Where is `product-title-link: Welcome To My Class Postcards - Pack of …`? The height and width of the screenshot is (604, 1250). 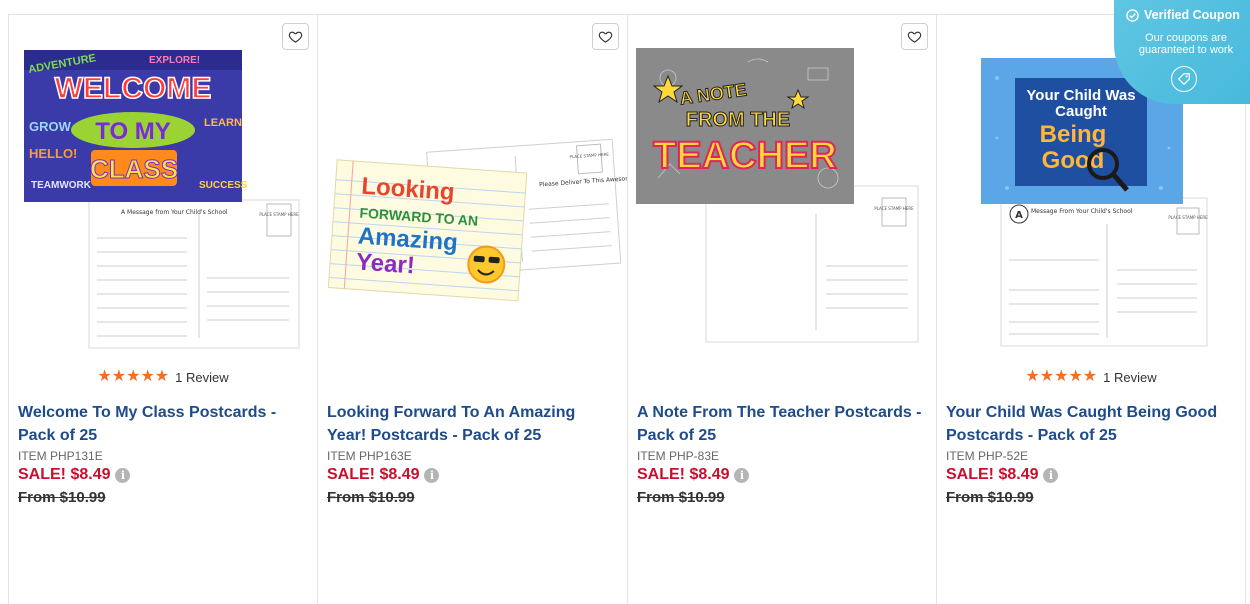 product-title-link: Welcome To My Class Postcards - Pack of … is located at coordinates (162, 424).